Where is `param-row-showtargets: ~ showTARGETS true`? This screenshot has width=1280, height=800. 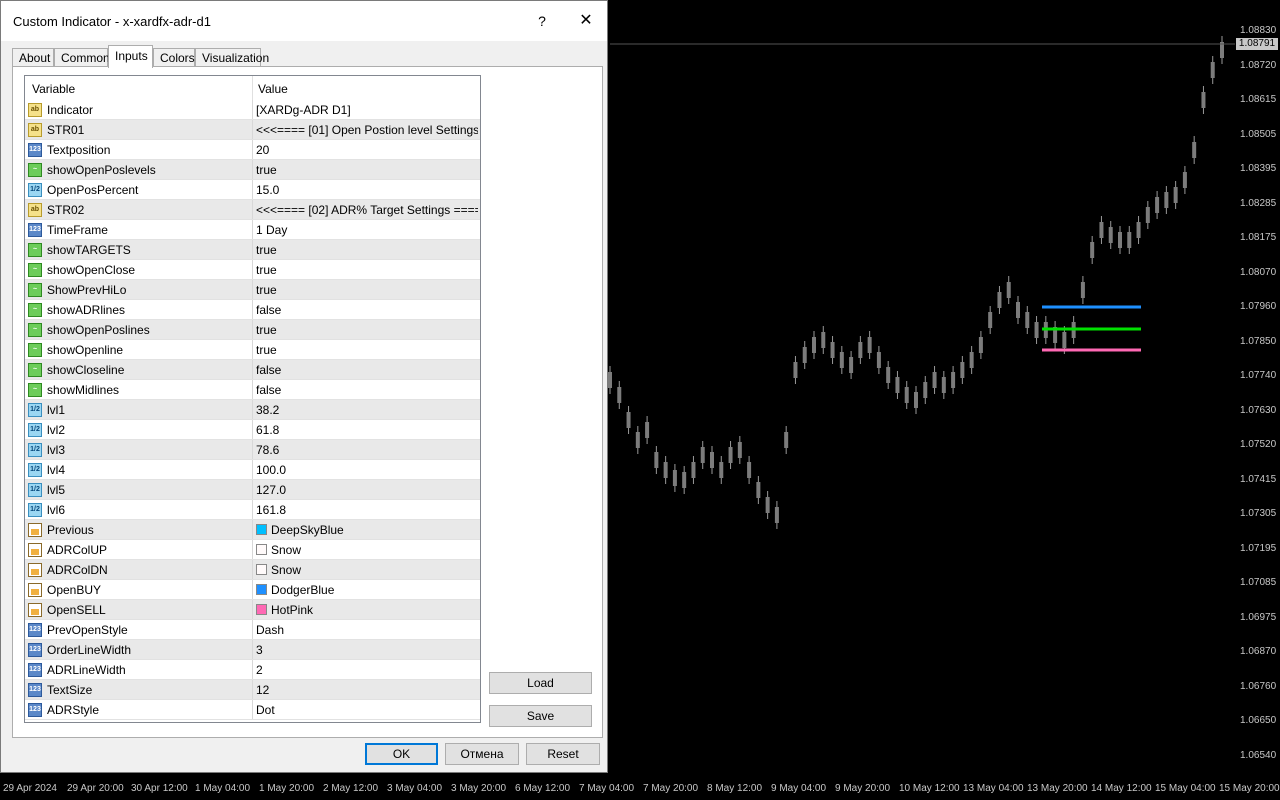 param-row-showtargets: ~ showTARGETS true is located at coordinates (252, 250).